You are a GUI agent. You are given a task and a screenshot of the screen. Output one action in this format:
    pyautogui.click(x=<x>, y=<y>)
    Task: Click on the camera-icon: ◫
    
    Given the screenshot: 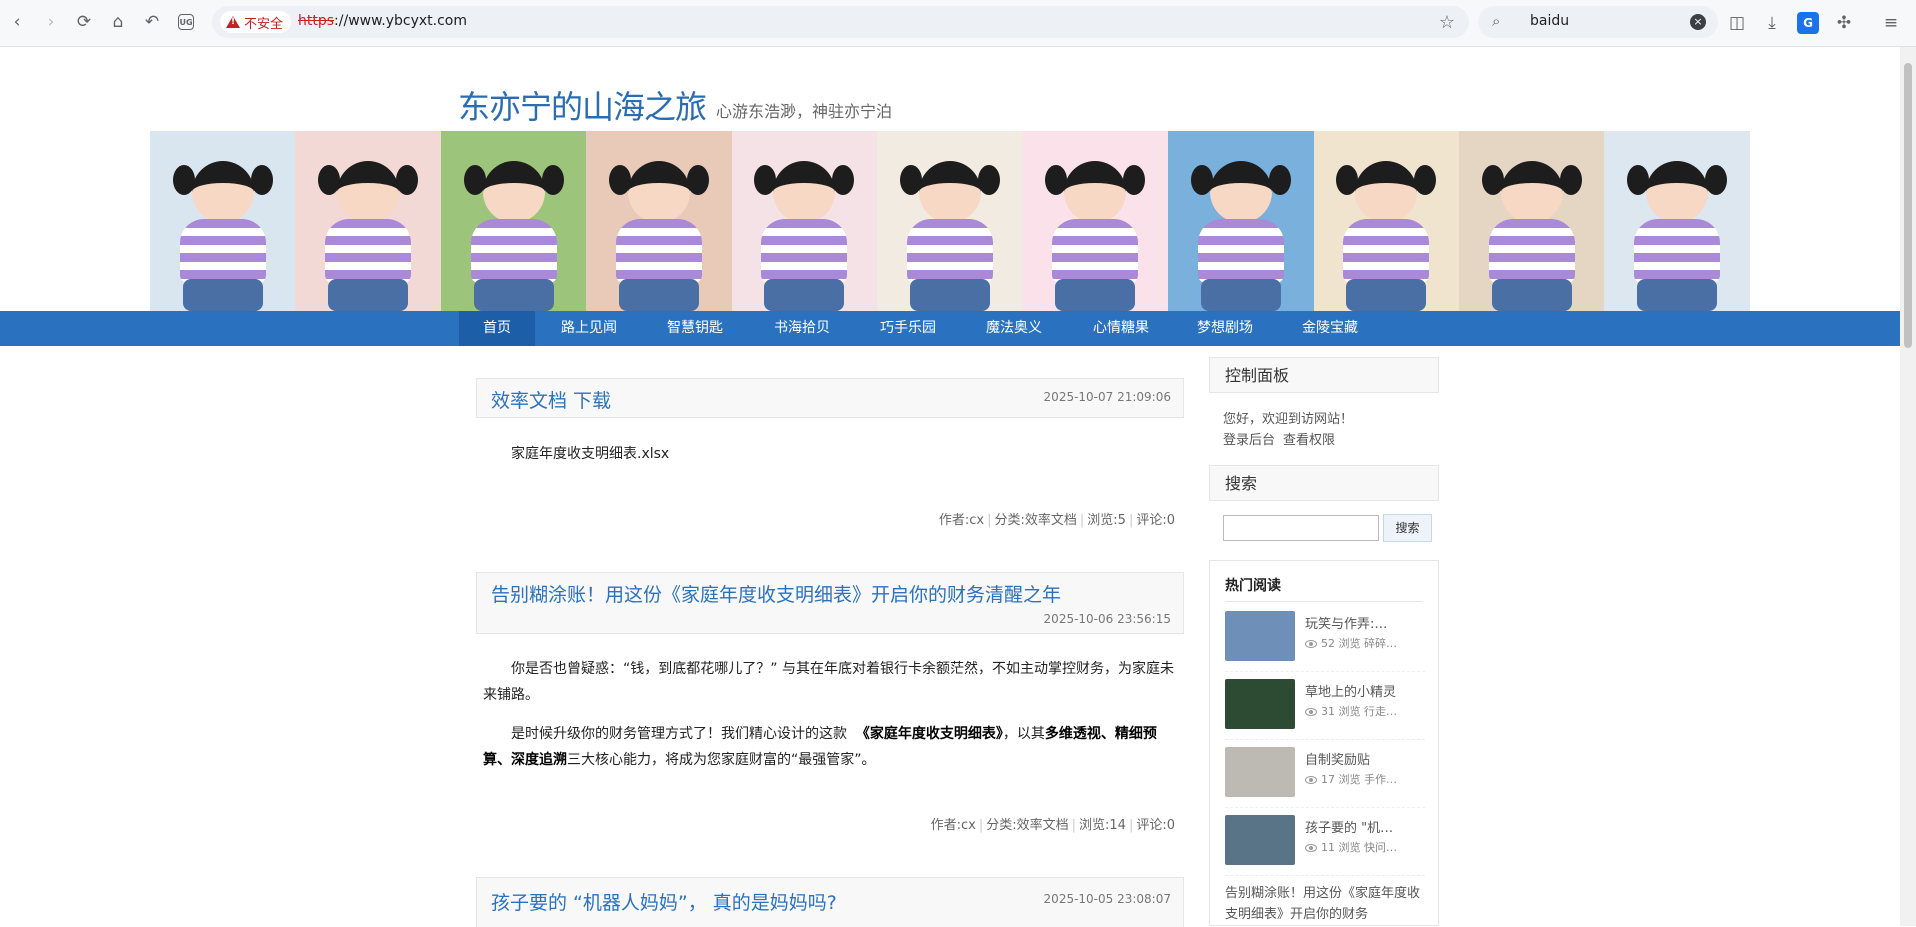 What is the action you would take?
    pyautogui.click(x=1737, y=23)
    